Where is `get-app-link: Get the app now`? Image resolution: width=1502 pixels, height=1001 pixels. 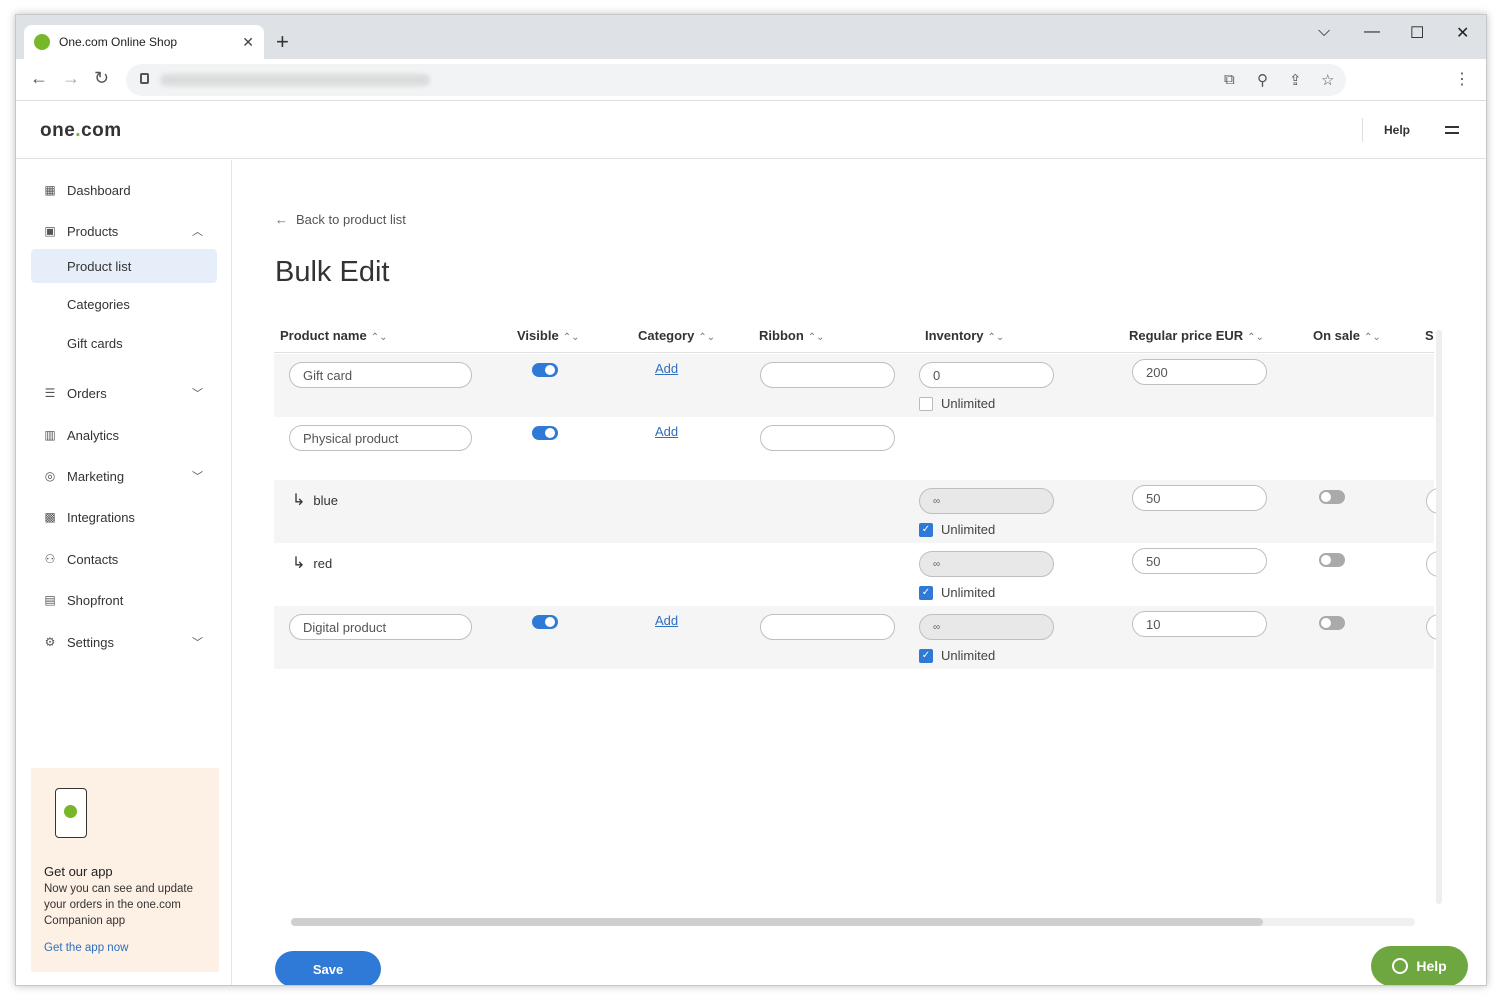 get-app-link: Get the app now is located at coordinates (86, 948).